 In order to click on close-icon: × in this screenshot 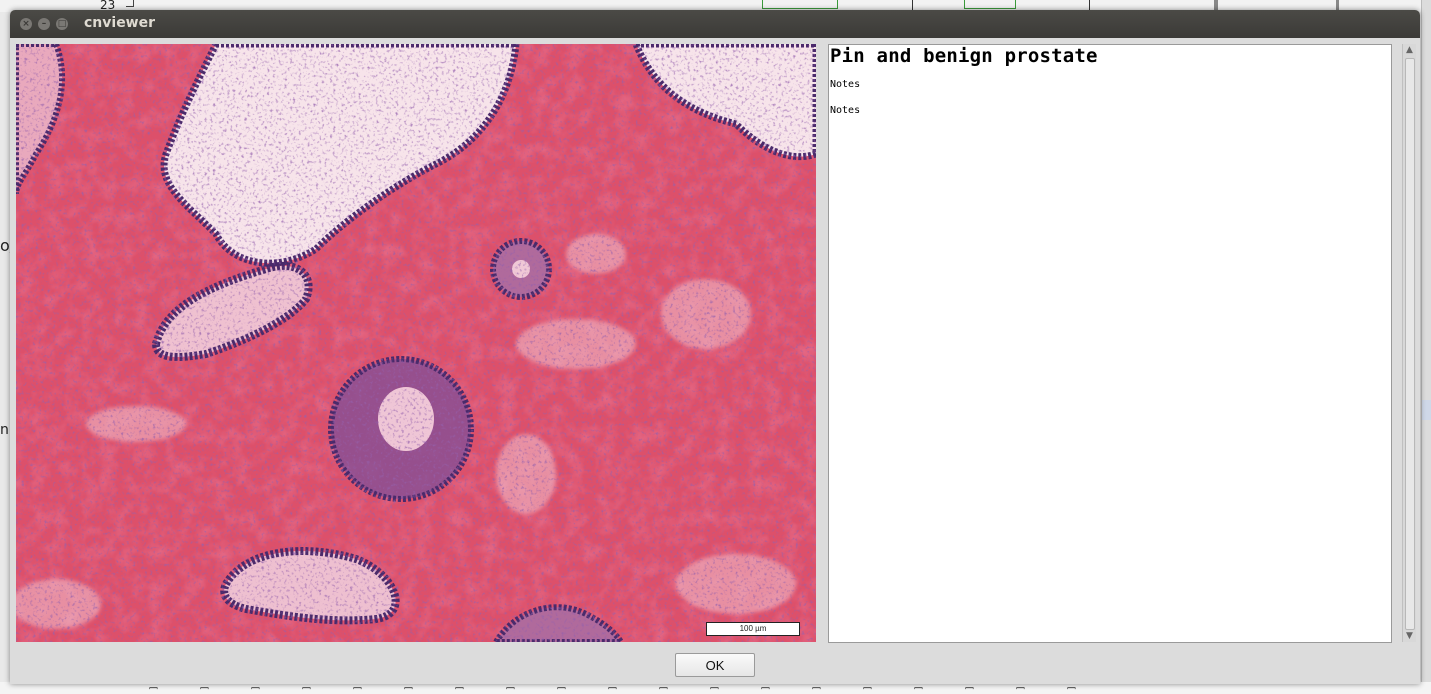, I will do `click(26, 24)`.